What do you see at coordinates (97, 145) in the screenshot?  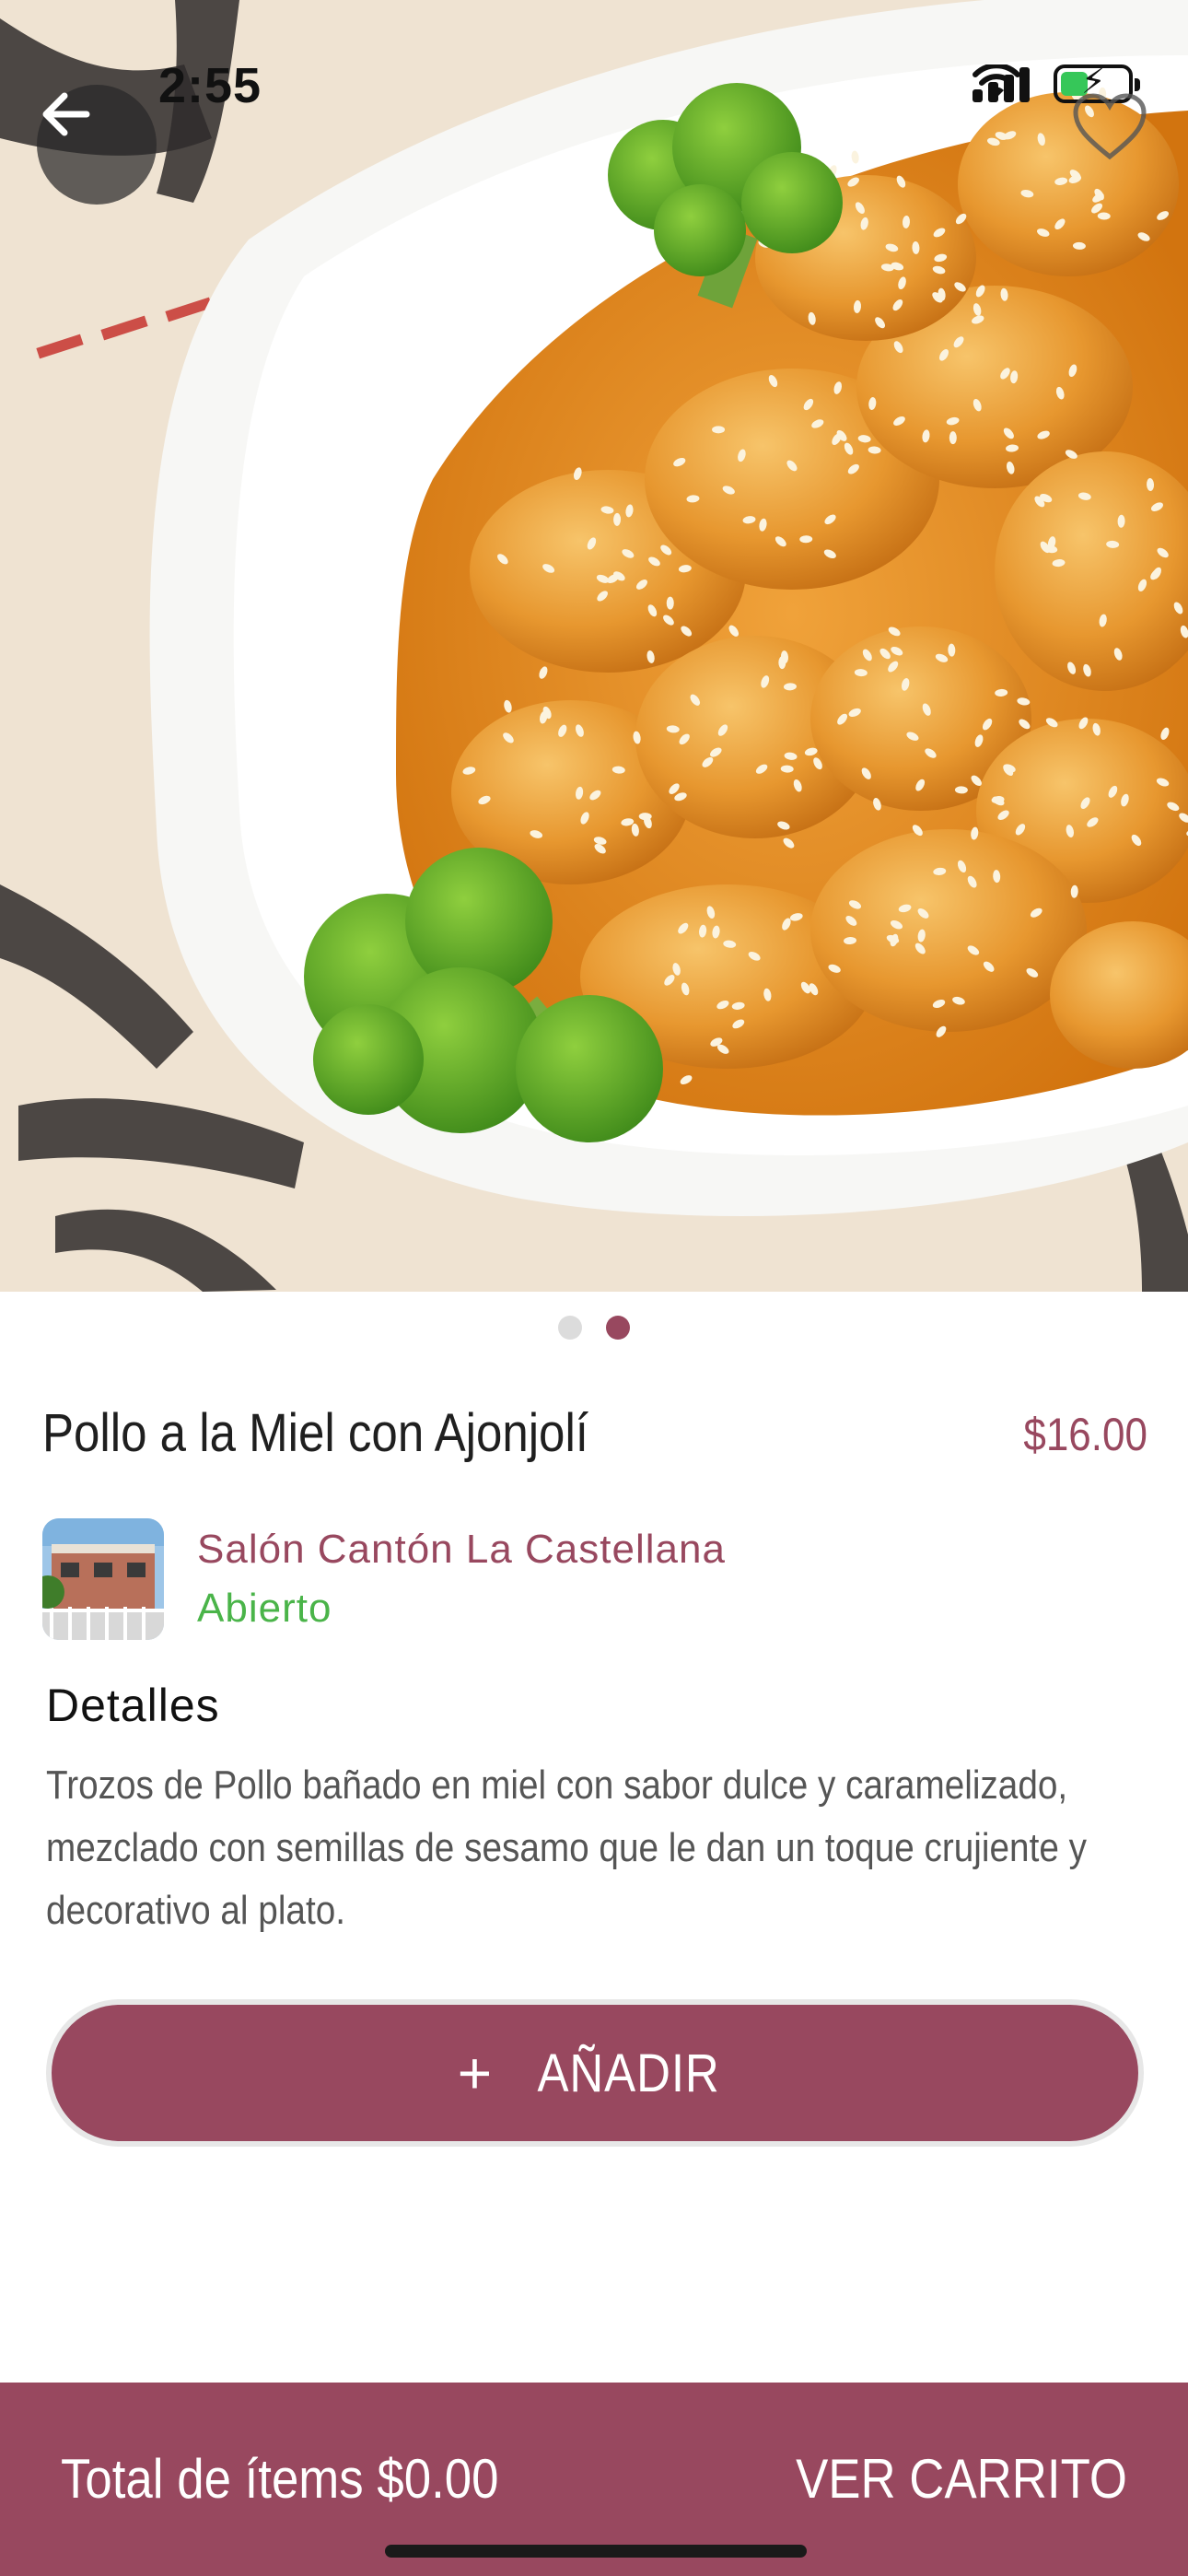 I see `back-button` at bounding box center [97, 145].